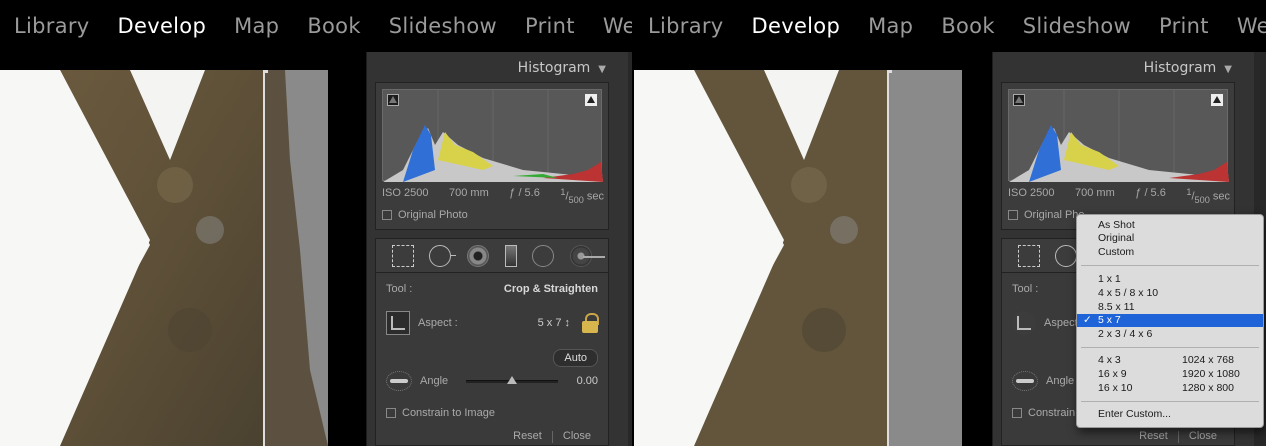 The width and height of the screenshot is (1266, 446). Describe the element at coordinates (492, 289) in the screenshot. I see `tool-row: Tool : Crop & Straighten` at that location.